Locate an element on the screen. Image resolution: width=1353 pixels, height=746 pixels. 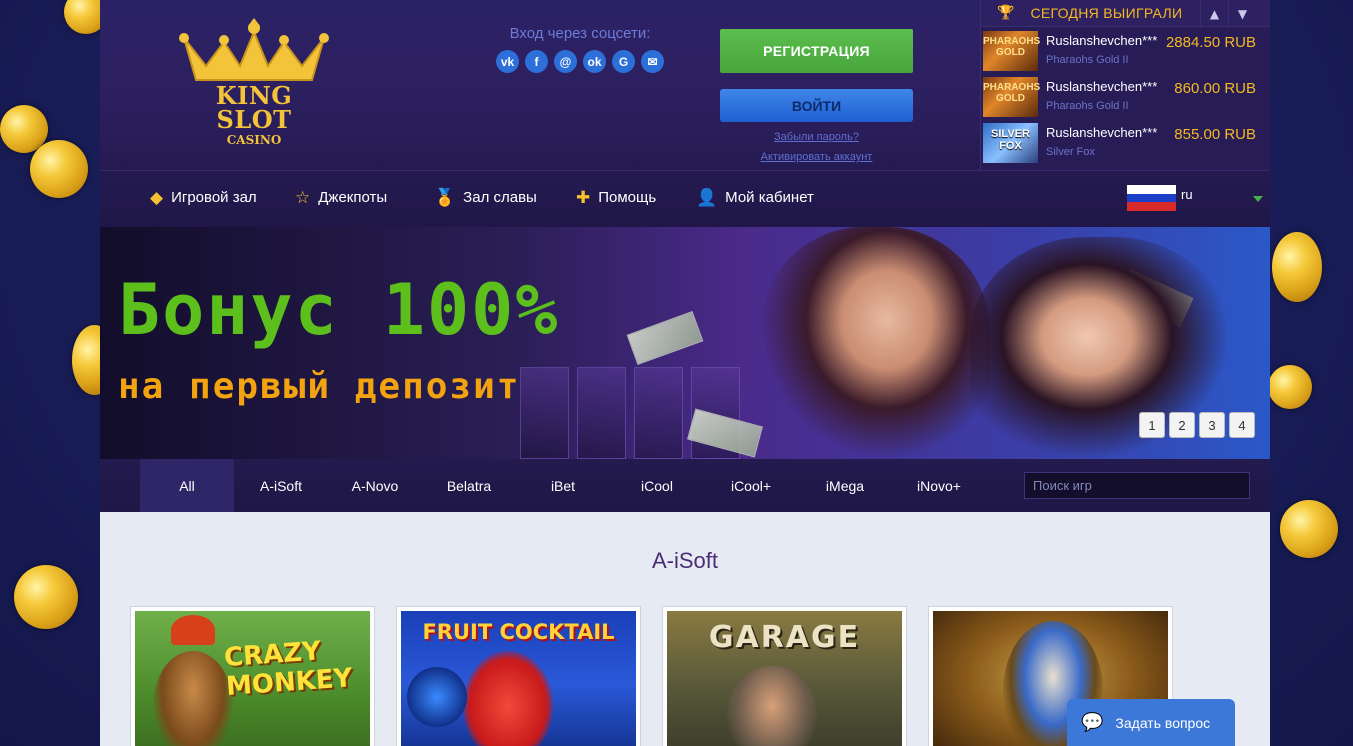
slide-dot: 4 is located at coordinates (1242, 425).